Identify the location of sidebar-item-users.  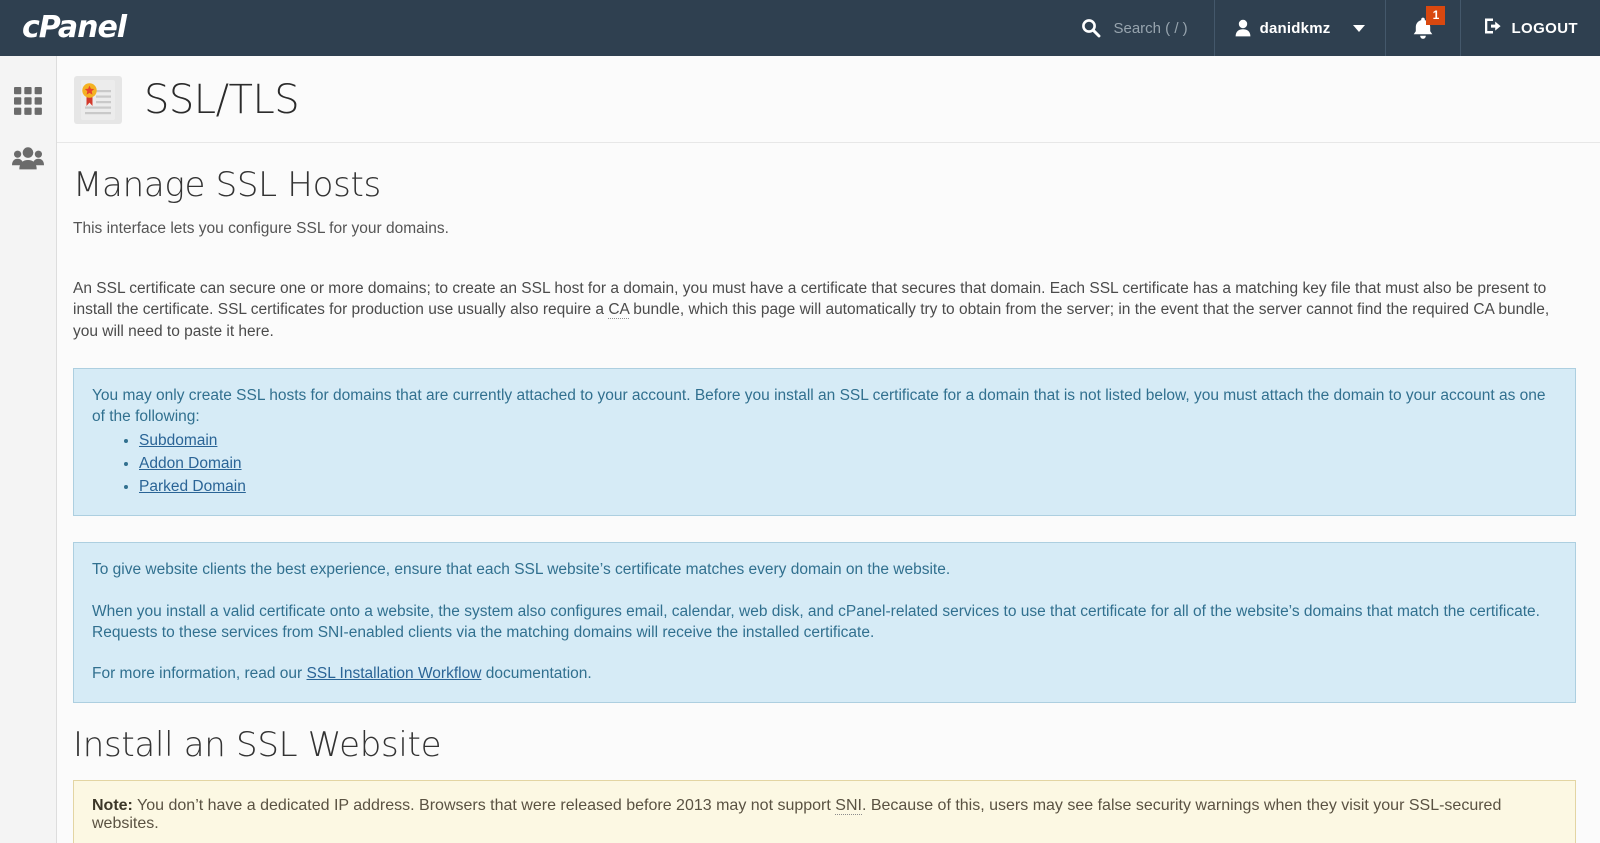
(28, 159).